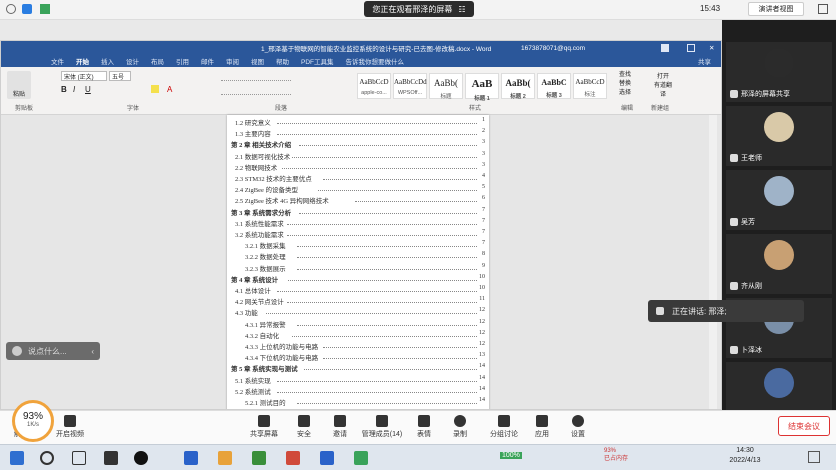 The height and width of the screenshot is (470, 836). What do you see at coordinates (79, 458) in the screenshot?
I see `task-view-icon` at bounding box center [79, 458].